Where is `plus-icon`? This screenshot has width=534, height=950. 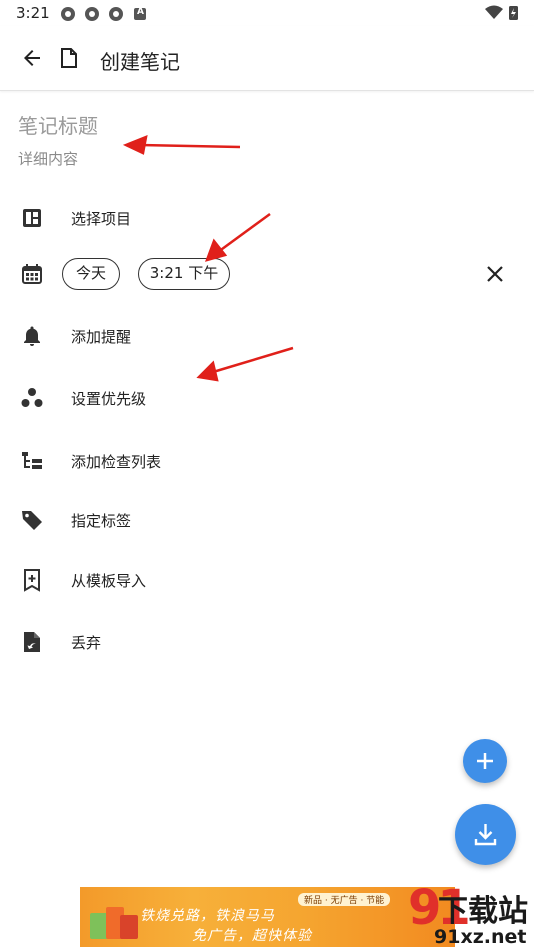
plus-icon is located at coordinates (485, 761).